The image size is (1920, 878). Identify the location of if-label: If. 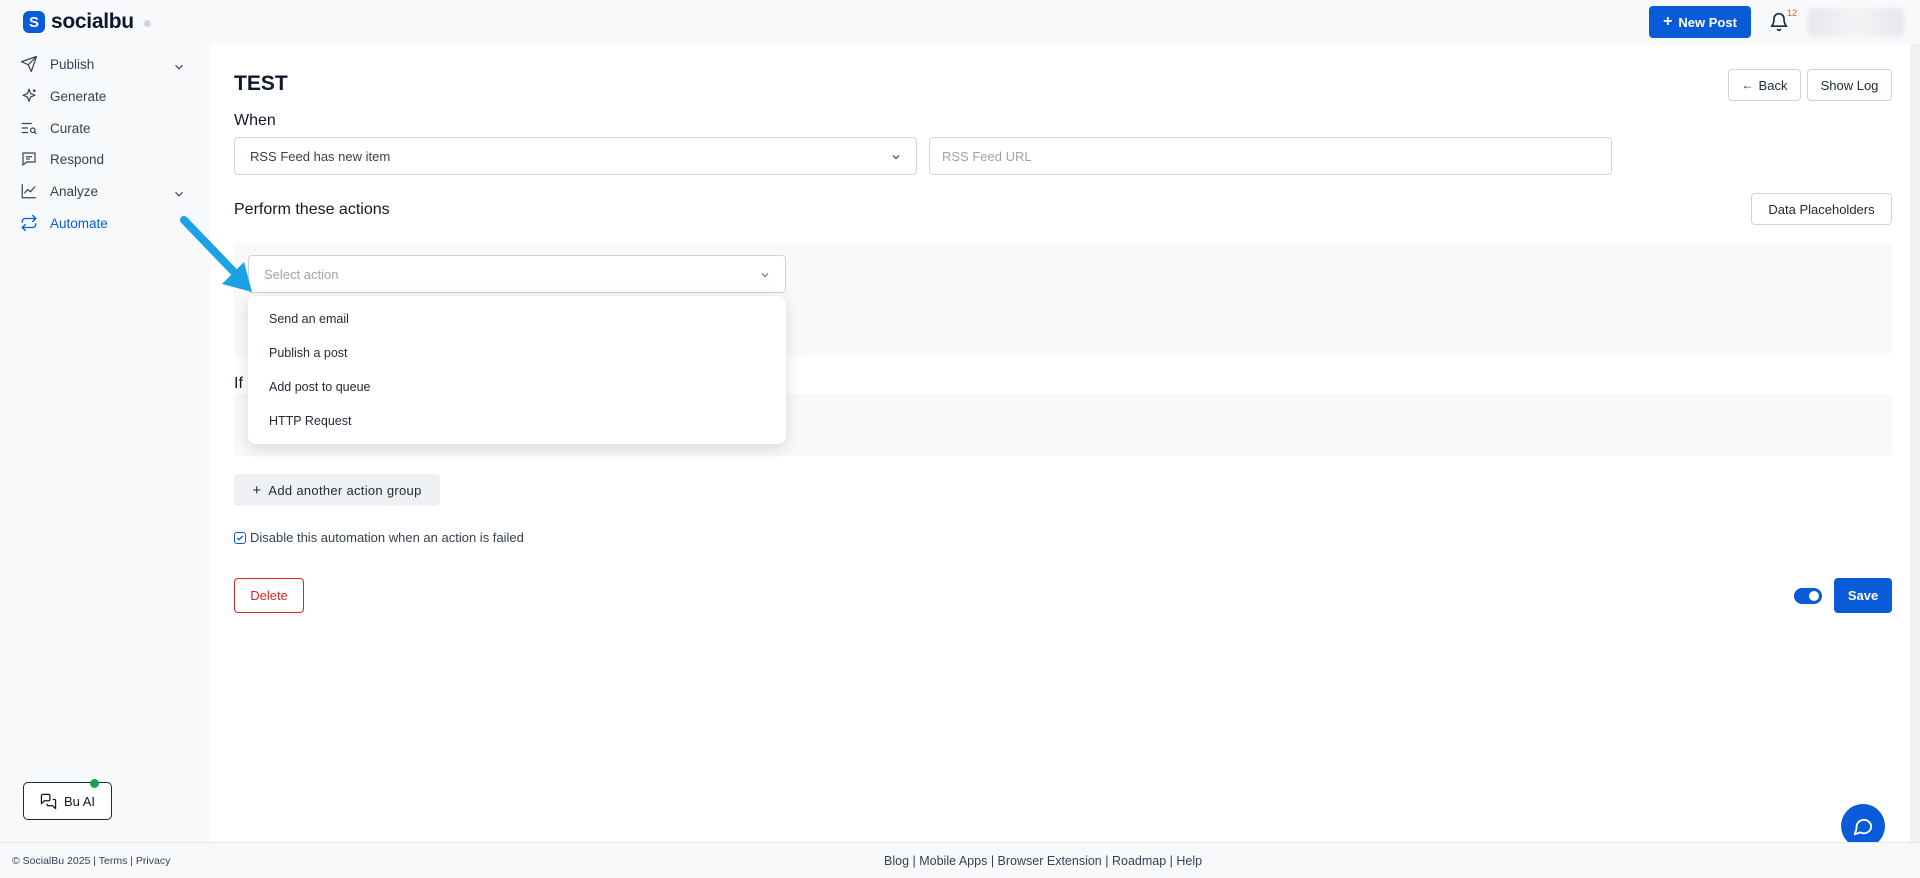
(238, 383).